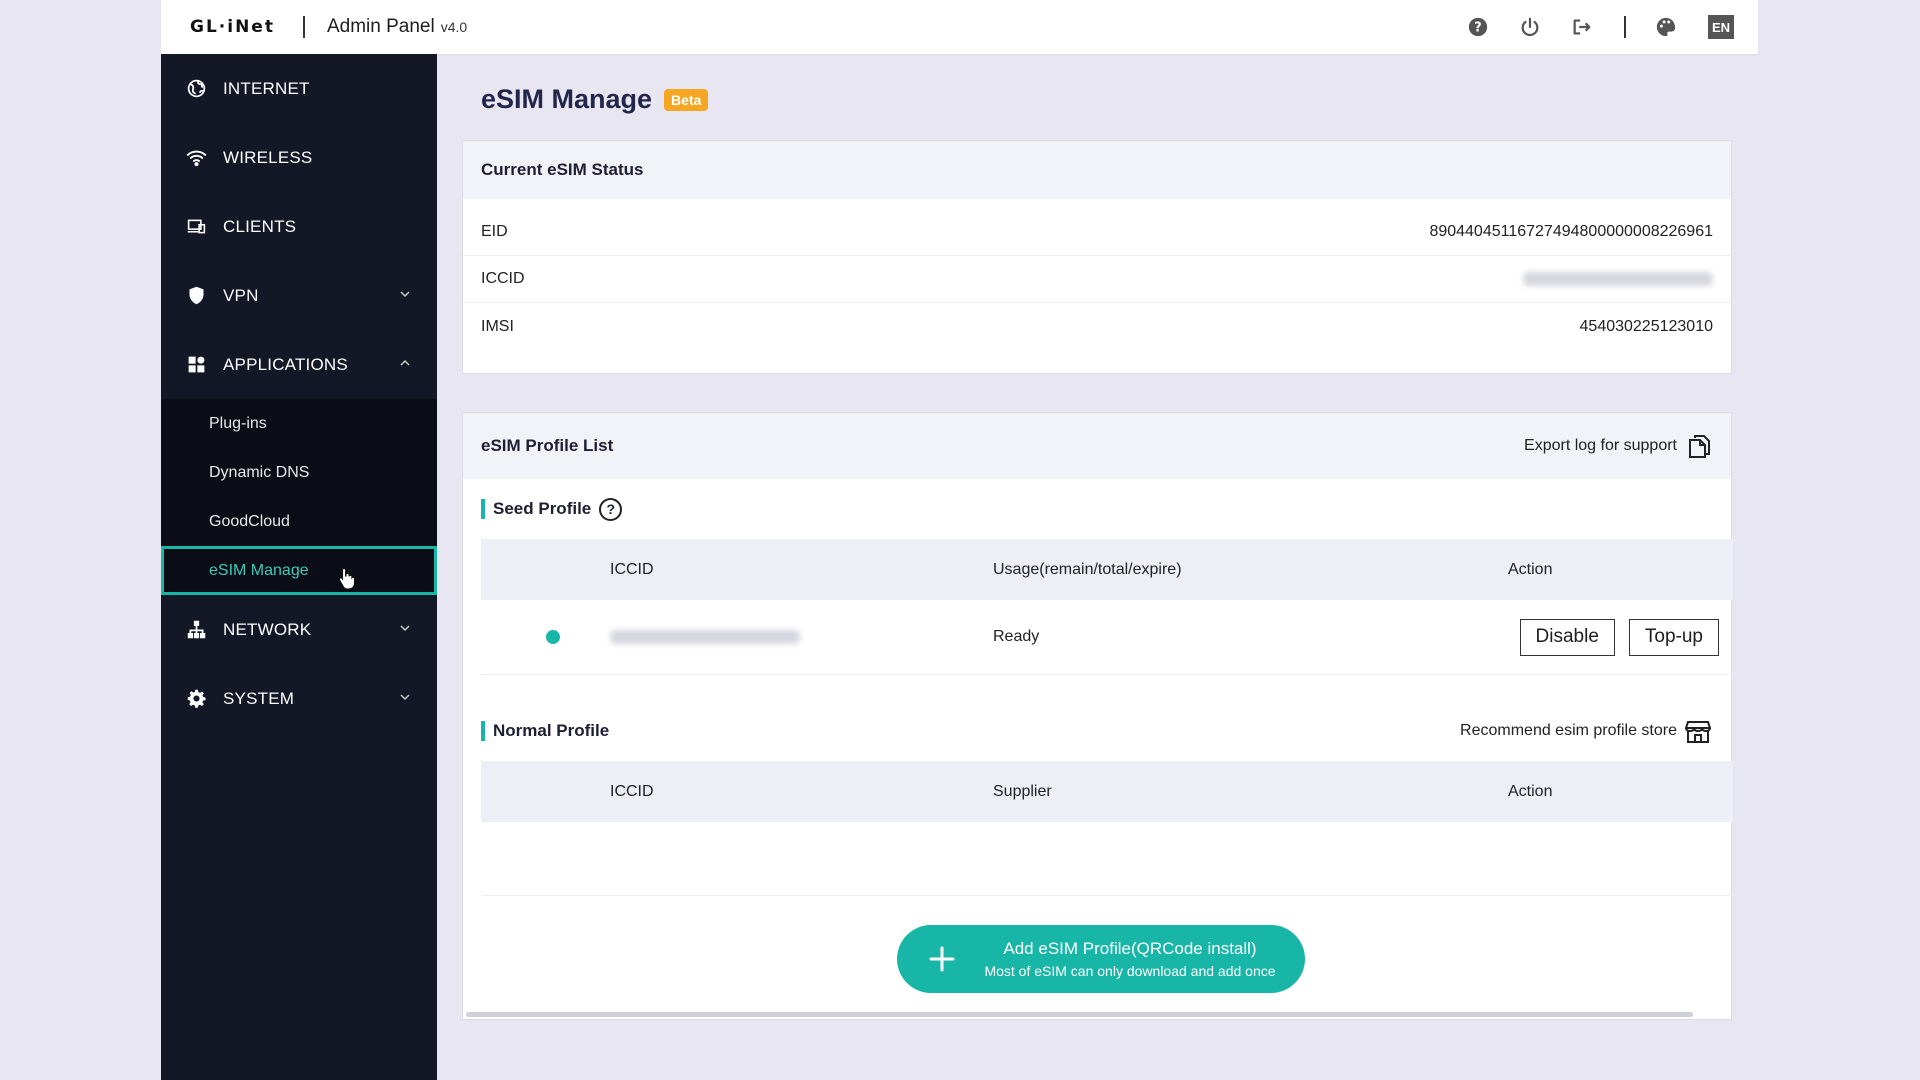 Image resolution: width=1920 pixels, height=1080 pixels. I want to click on normal-profile-table: ICCID Supplier Action, so click(1107, 828).